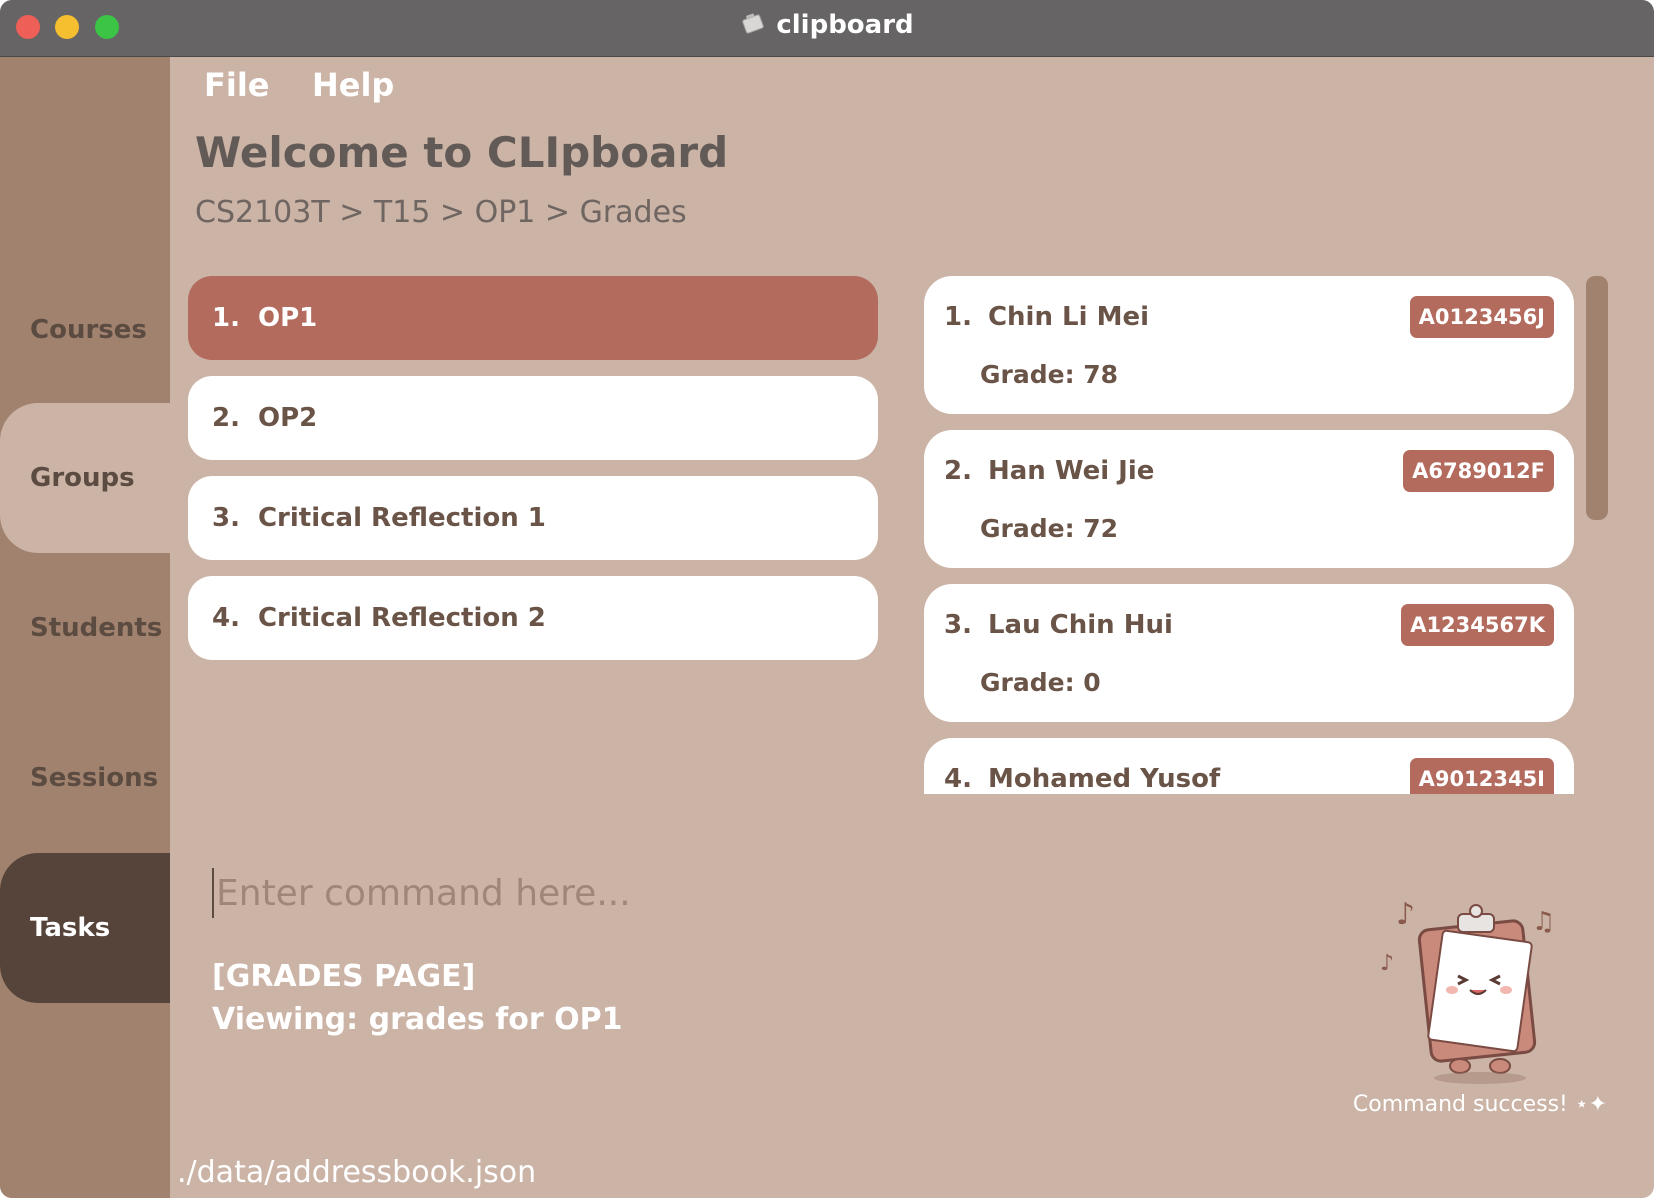 The height and width of the screenshot is (1198, 1654). I want to click on student-name-row: 3. Lau Chin Hui, so click(1058, 625).